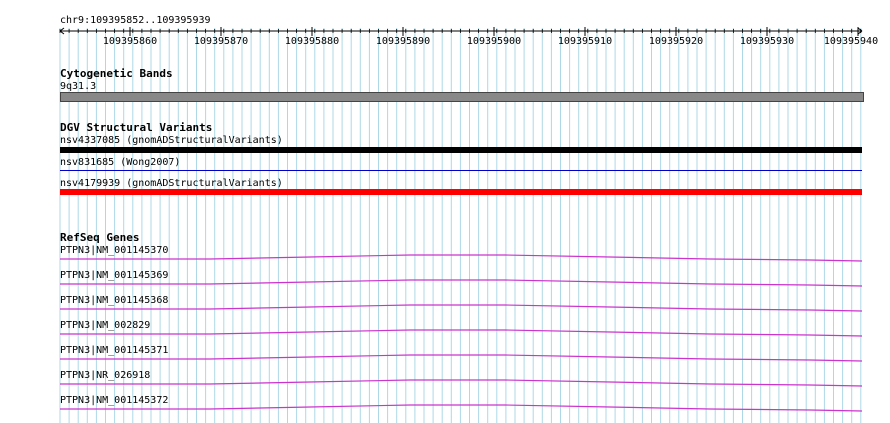  What do you see at coordinates (767, 41) in the screenshot?
I see `ruler-tick-label-7: 109395930` at bounding box center [767, 41].